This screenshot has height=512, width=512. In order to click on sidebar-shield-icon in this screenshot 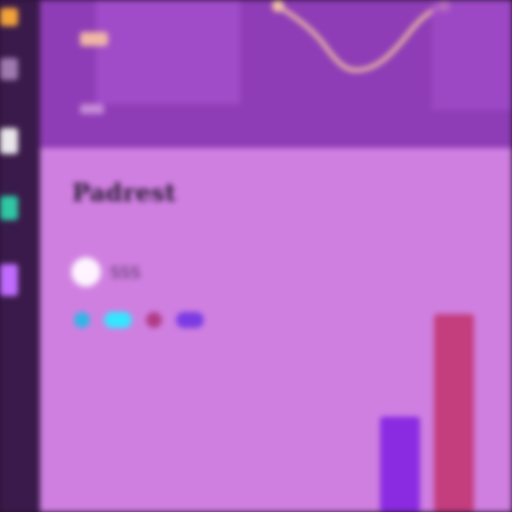, I will do `click(9, 208)`.